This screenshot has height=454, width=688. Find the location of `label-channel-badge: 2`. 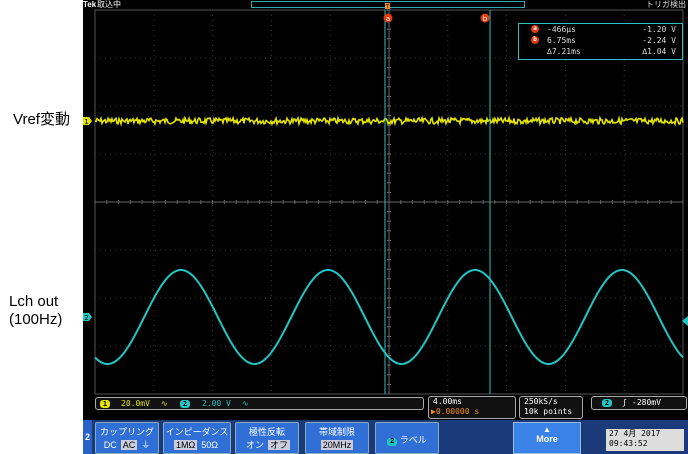

label-channel-badge: 2 is located at coordinates (392, 442).